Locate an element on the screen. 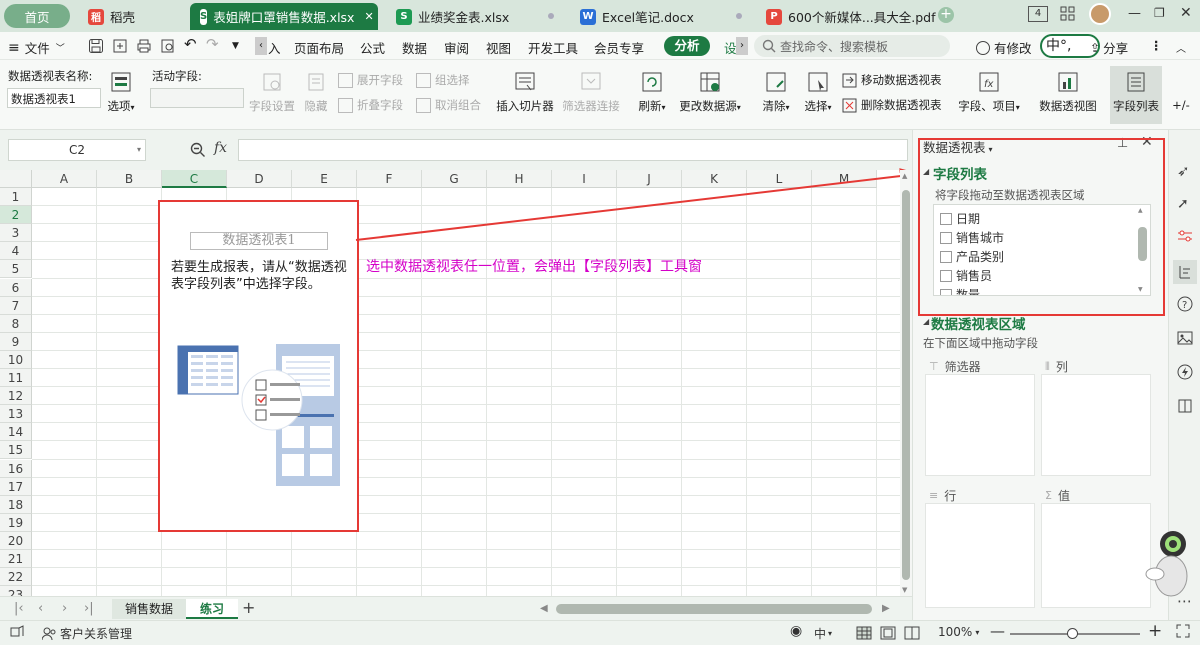  column-header-i: I is located at coordinates (584, 179).